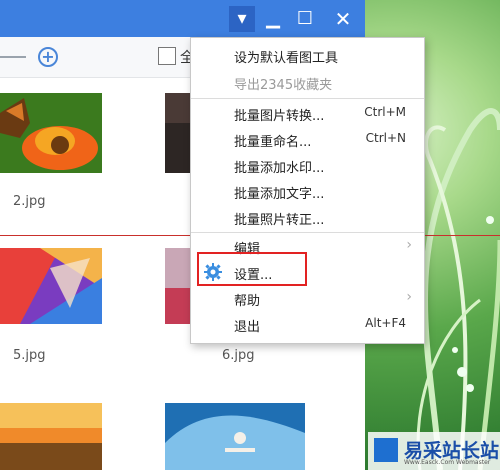 The height and width of the screenshot is (470, 500). What do you see at coordinates (182, 18) in the screenshot?
I see `title-bar: ▾ ▁ ☐ ✕` at bounding box center [182, 18].